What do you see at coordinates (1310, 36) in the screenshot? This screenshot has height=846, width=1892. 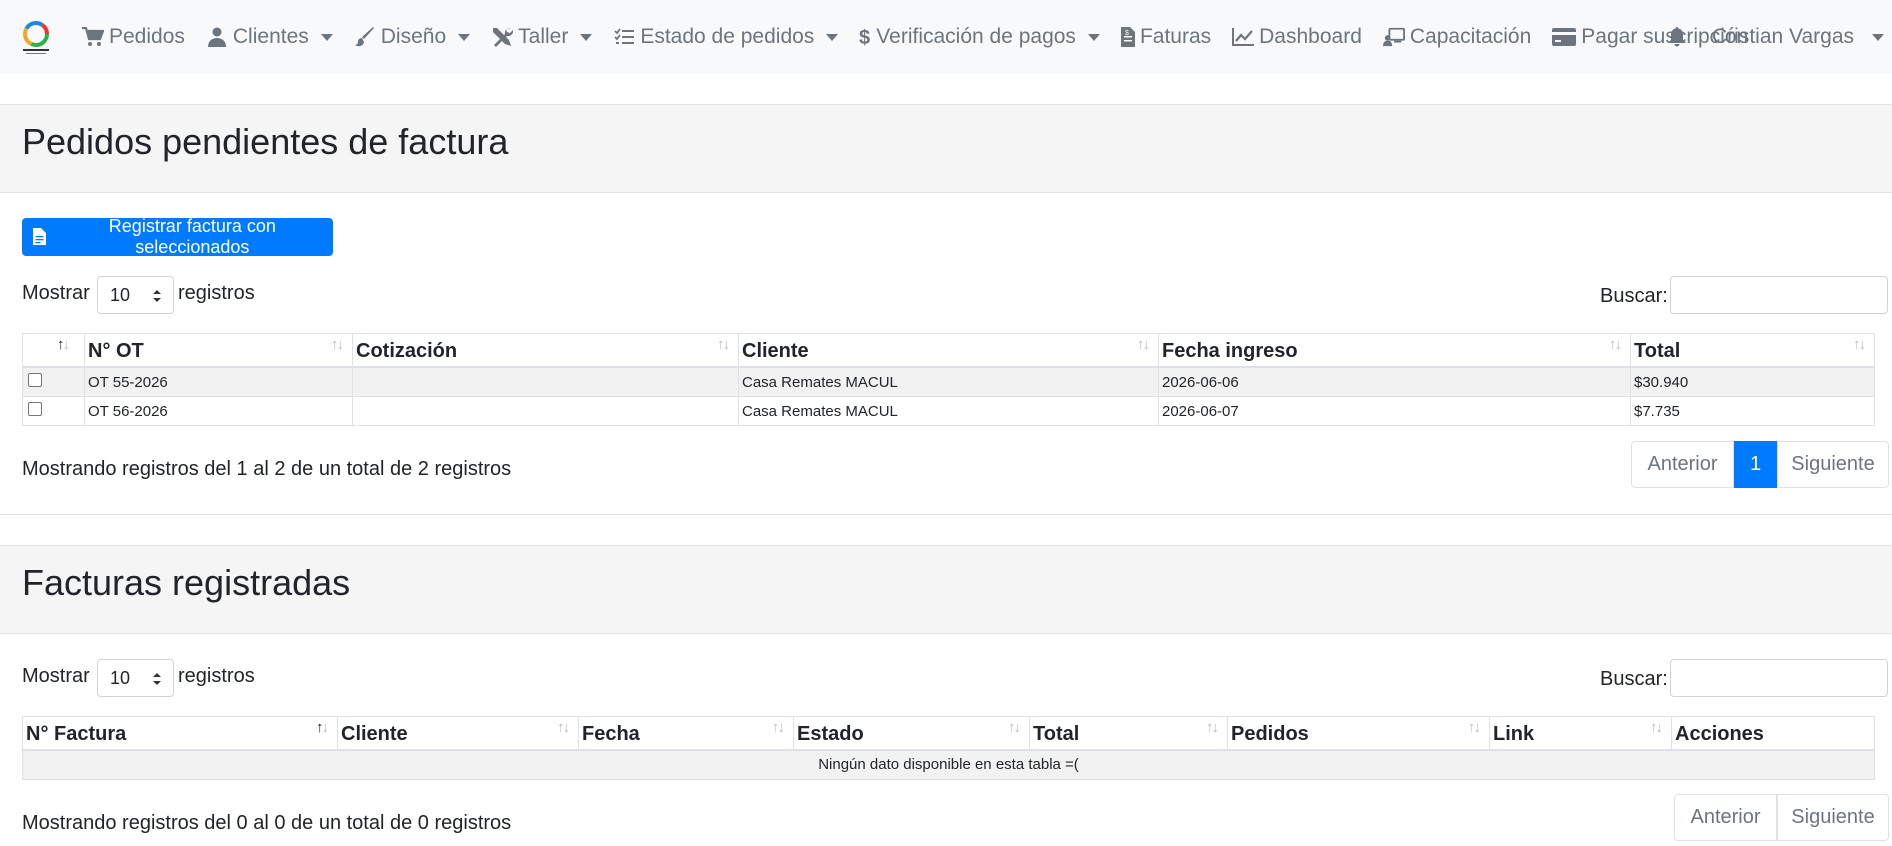 I see `nav-label: Dashboard` at bounding box center [1310, 36].